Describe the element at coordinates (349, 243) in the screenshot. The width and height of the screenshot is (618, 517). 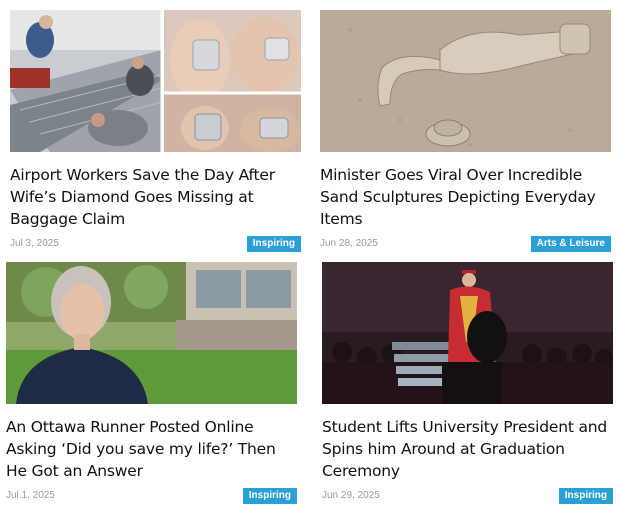
I see `article-date: Jun 28, 2025` at that location.